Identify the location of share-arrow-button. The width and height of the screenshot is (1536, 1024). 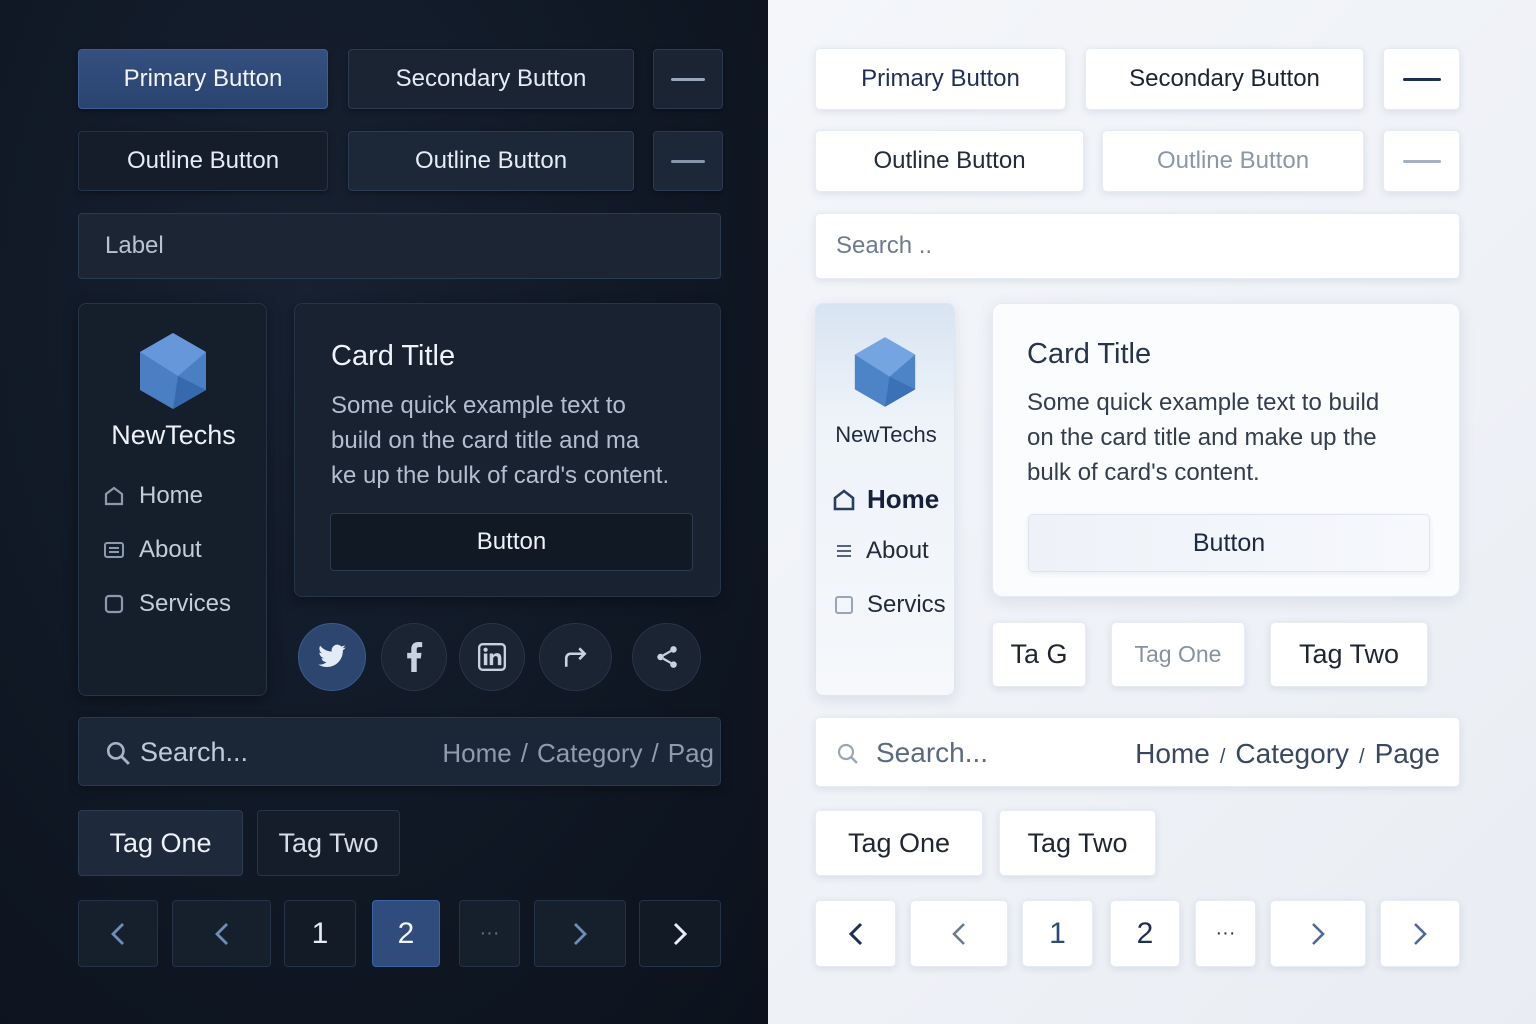
(575, 657).